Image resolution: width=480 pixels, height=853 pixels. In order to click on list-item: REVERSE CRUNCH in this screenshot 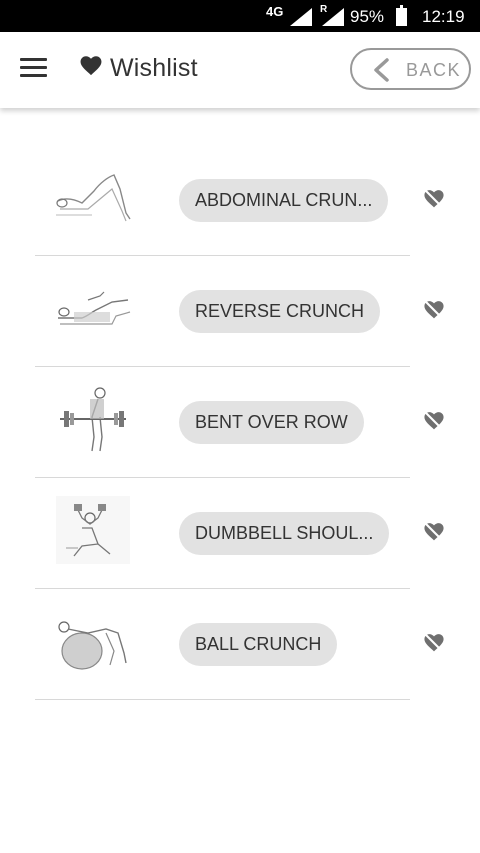, I will do `click(240, 311)`.